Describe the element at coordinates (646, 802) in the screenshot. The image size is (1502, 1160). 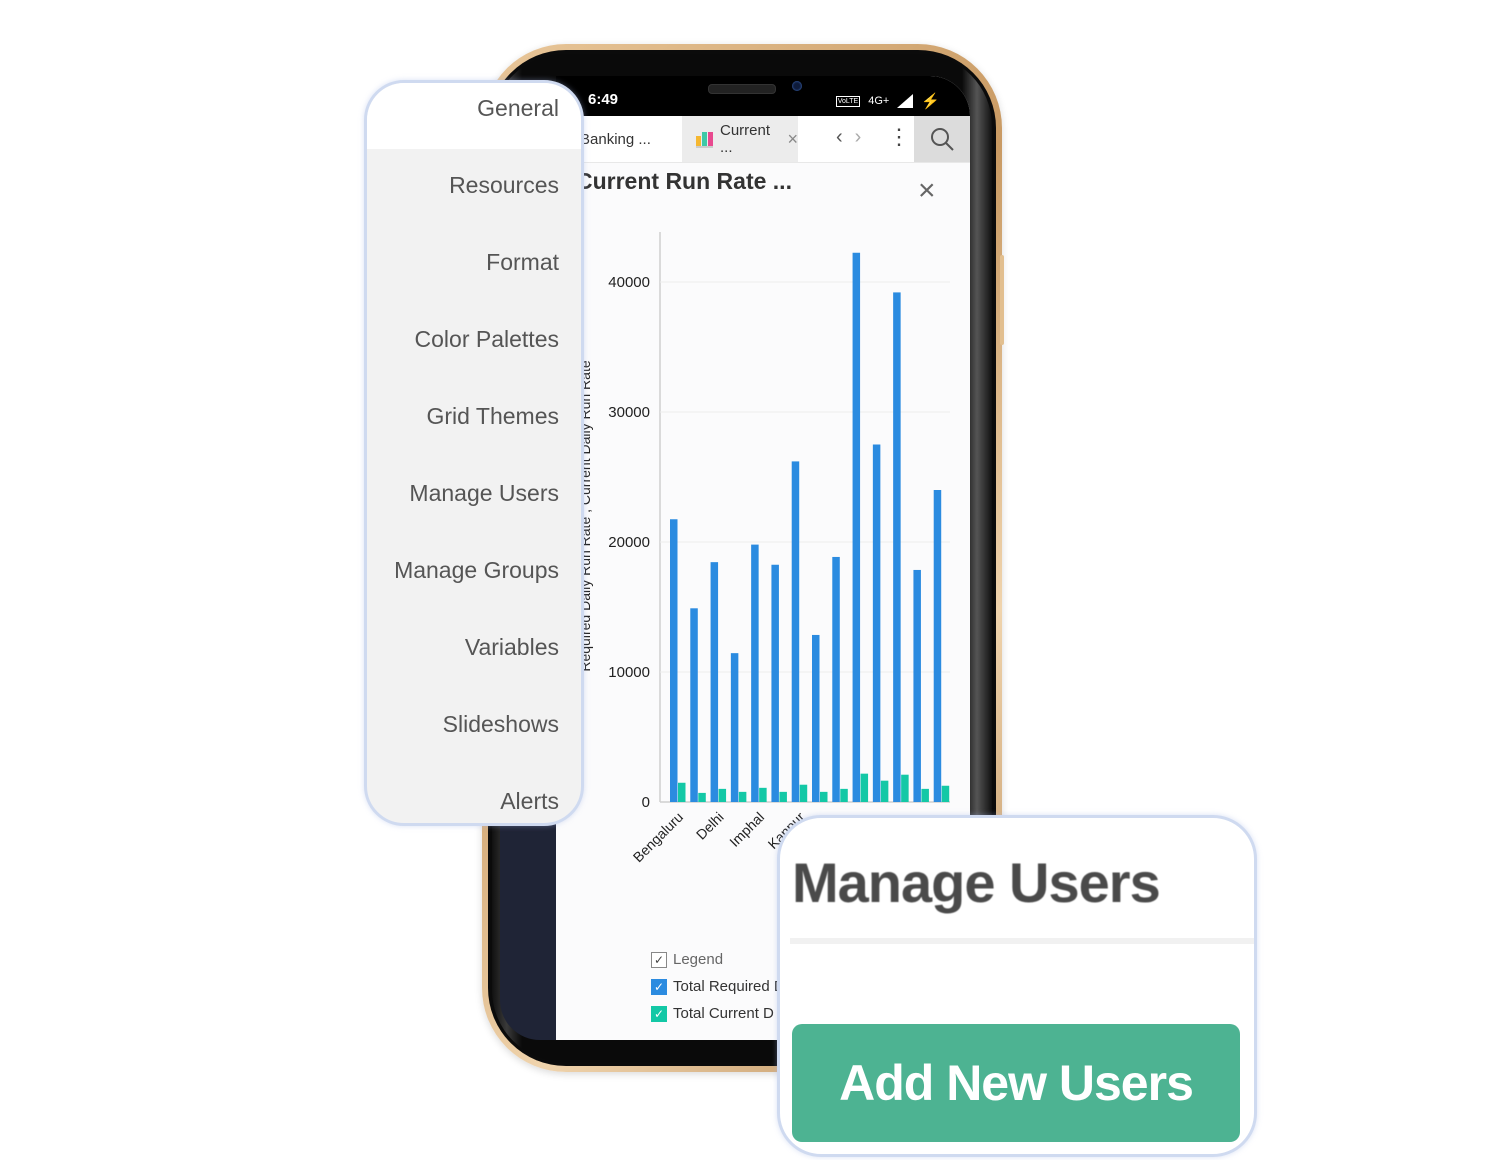
I see `y-tick-label: 0` at that location.